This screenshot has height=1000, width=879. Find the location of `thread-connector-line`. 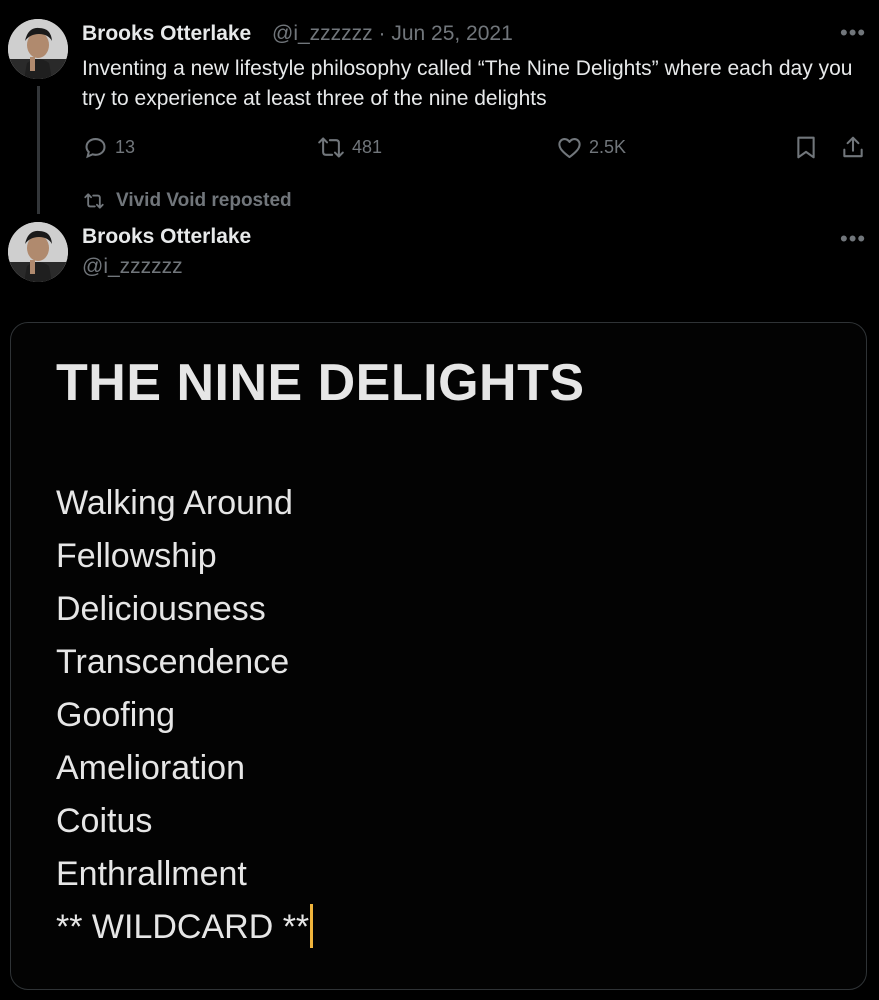

thread-connector-line is located at coordinates (38, 150).